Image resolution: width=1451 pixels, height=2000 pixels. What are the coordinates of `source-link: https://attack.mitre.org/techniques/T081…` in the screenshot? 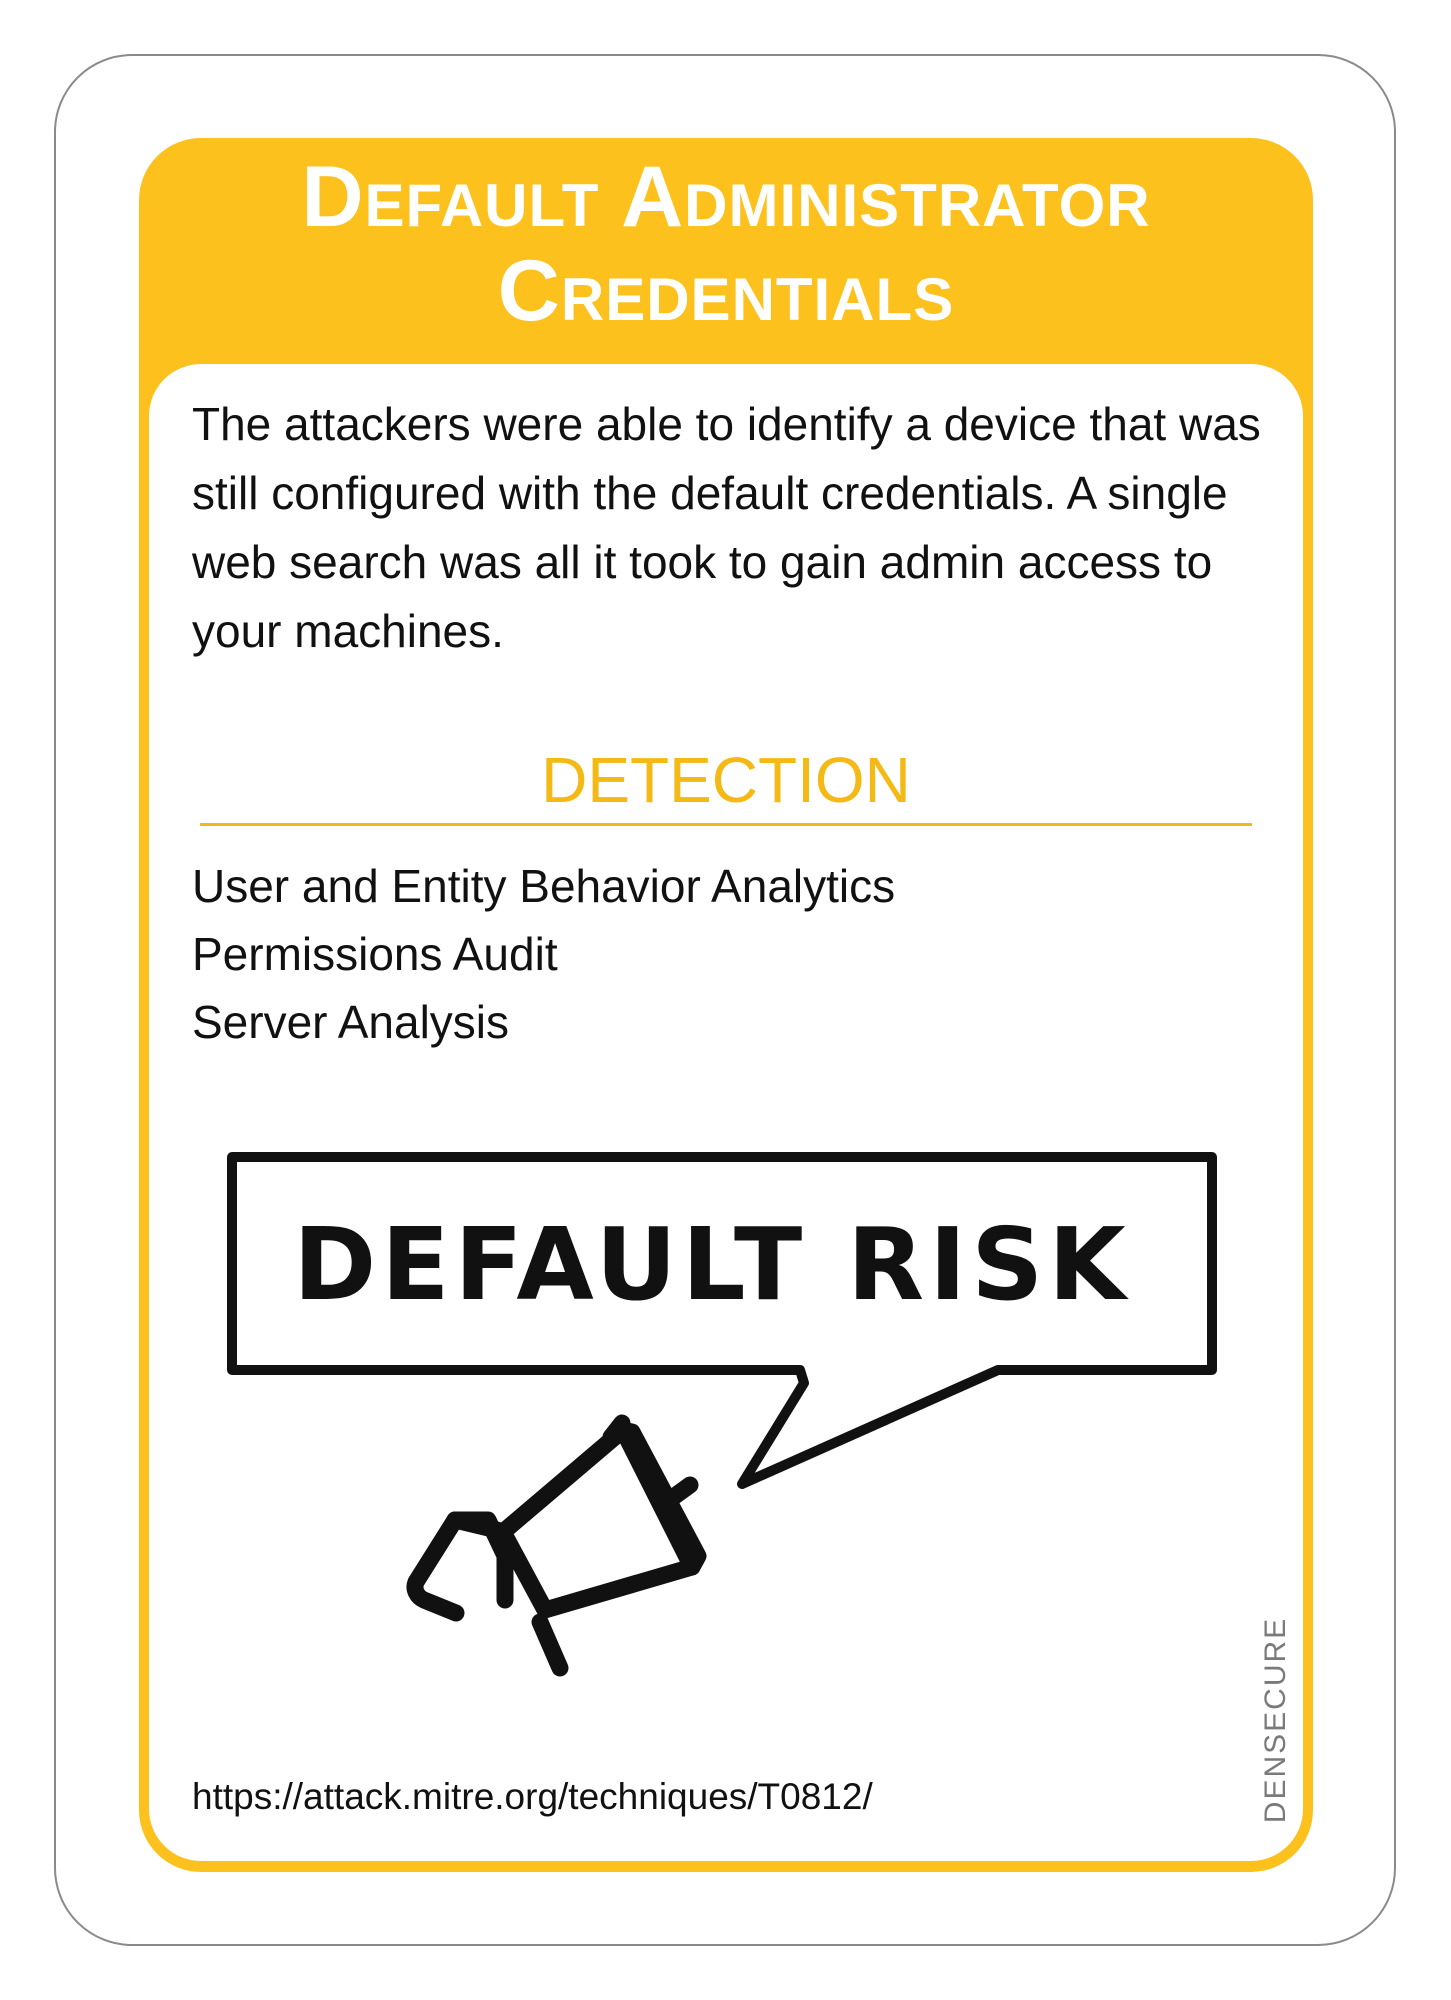 It's located at (532, 1797).